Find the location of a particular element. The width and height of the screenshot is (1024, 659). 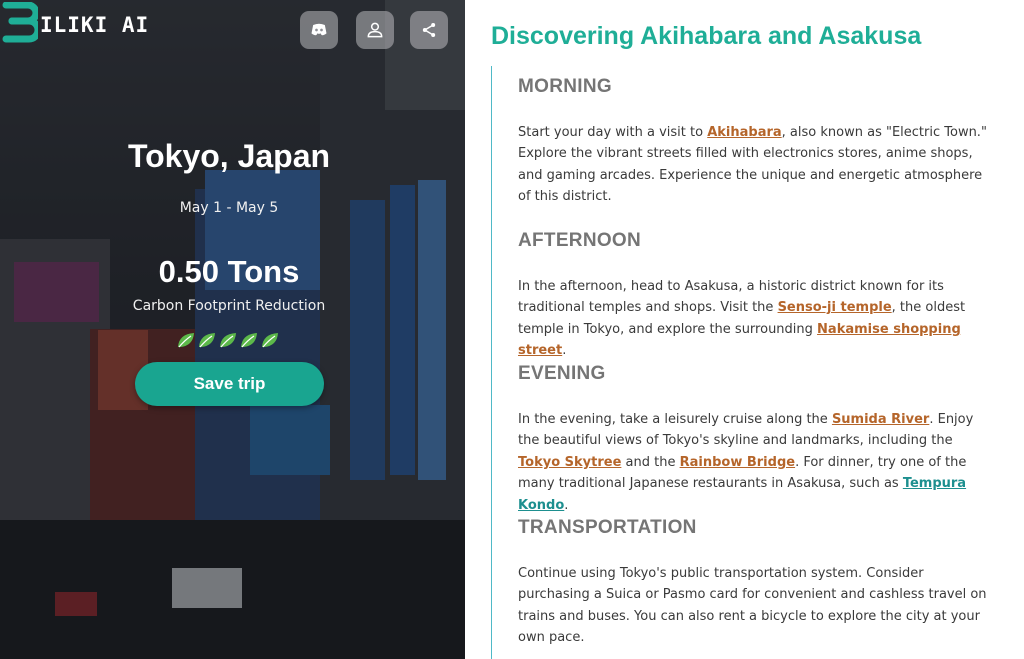

share-button is located at coordinates (429, 30).